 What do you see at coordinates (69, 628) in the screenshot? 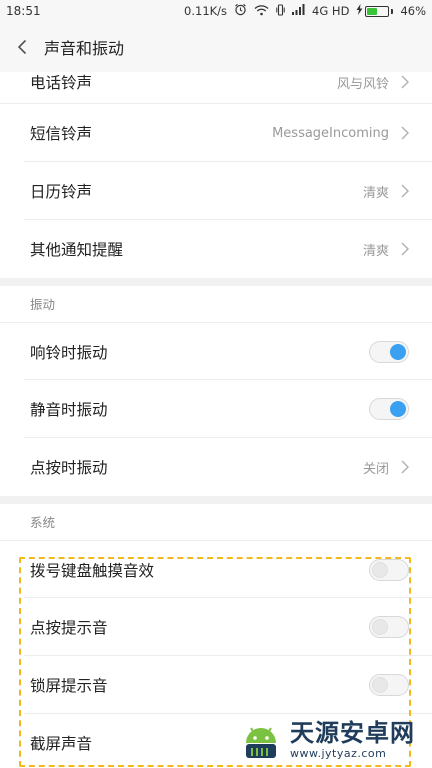
I see `row-label: 点按提示音` at bounding box center [69, 628].